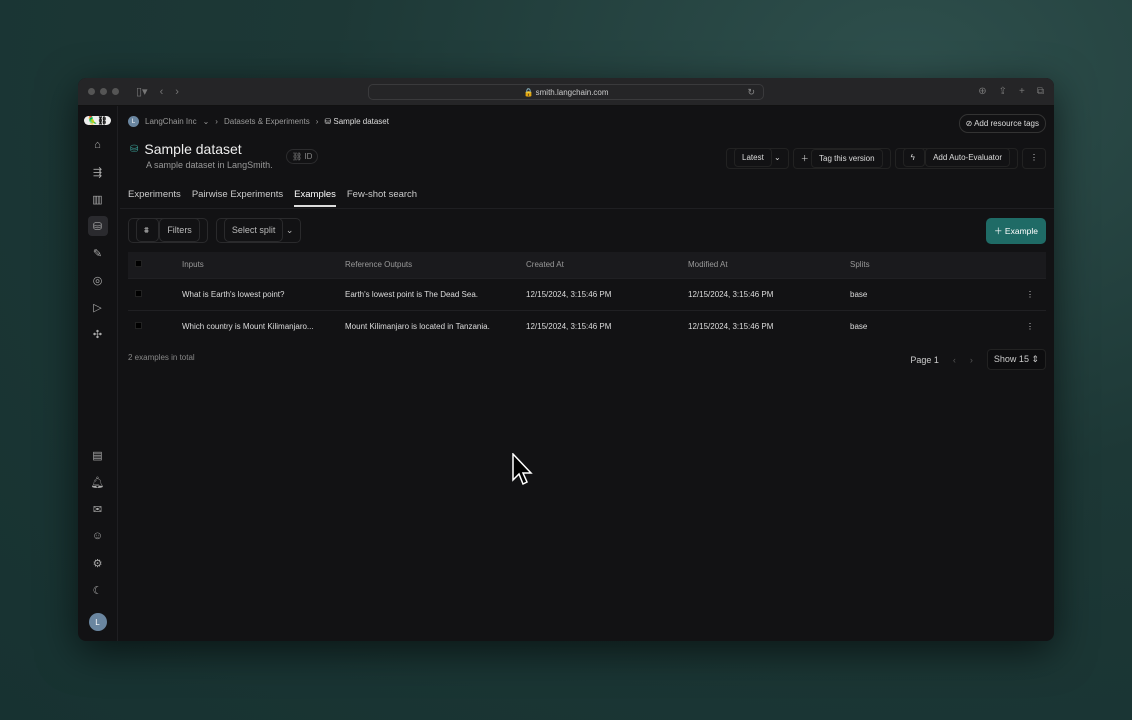 Image resolution: width=1132 pixels, height=720 pixels. I want to click on sidebar-toggle-icon: ▯▾, so click(142, 91).